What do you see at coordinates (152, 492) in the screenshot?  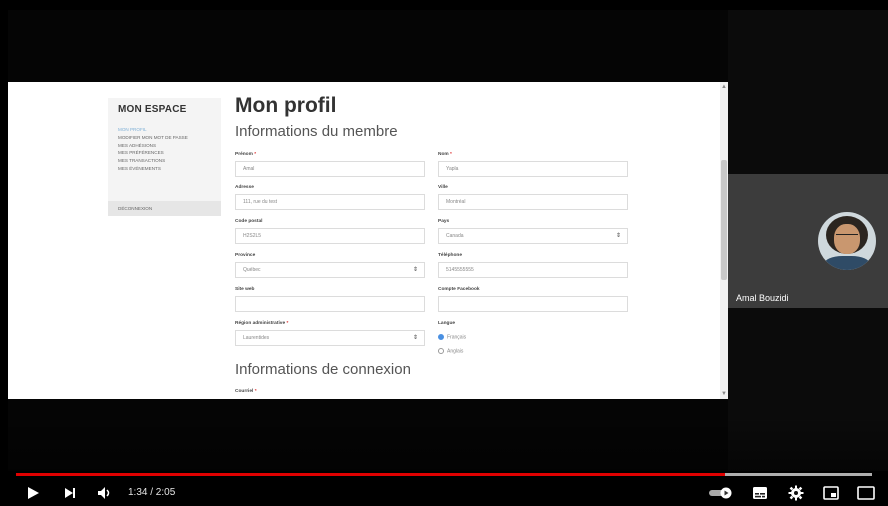 I see `time-display: 1:34 / 2:05` at bounding box center [152, 492].